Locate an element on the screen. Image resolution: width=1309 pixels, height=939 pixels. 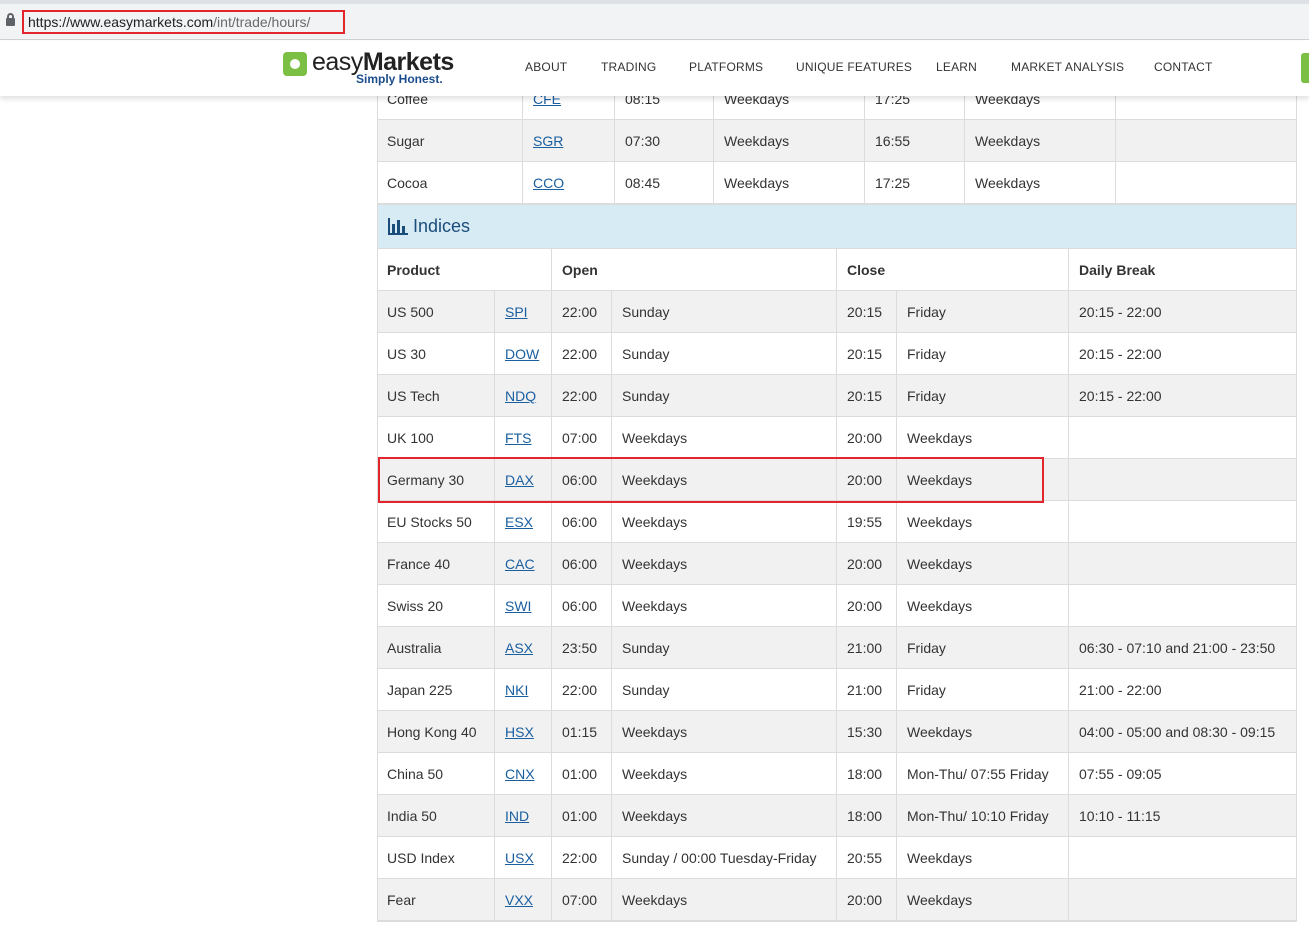
cell-code: CAC is located at coordinates (522, 564).